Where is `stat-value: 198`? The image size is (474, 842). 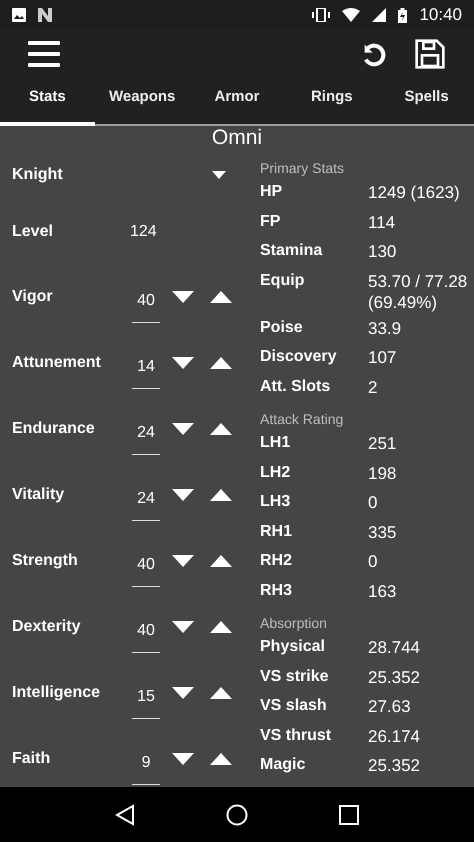 stat-value: 198 is located at coordinates (383, 473).